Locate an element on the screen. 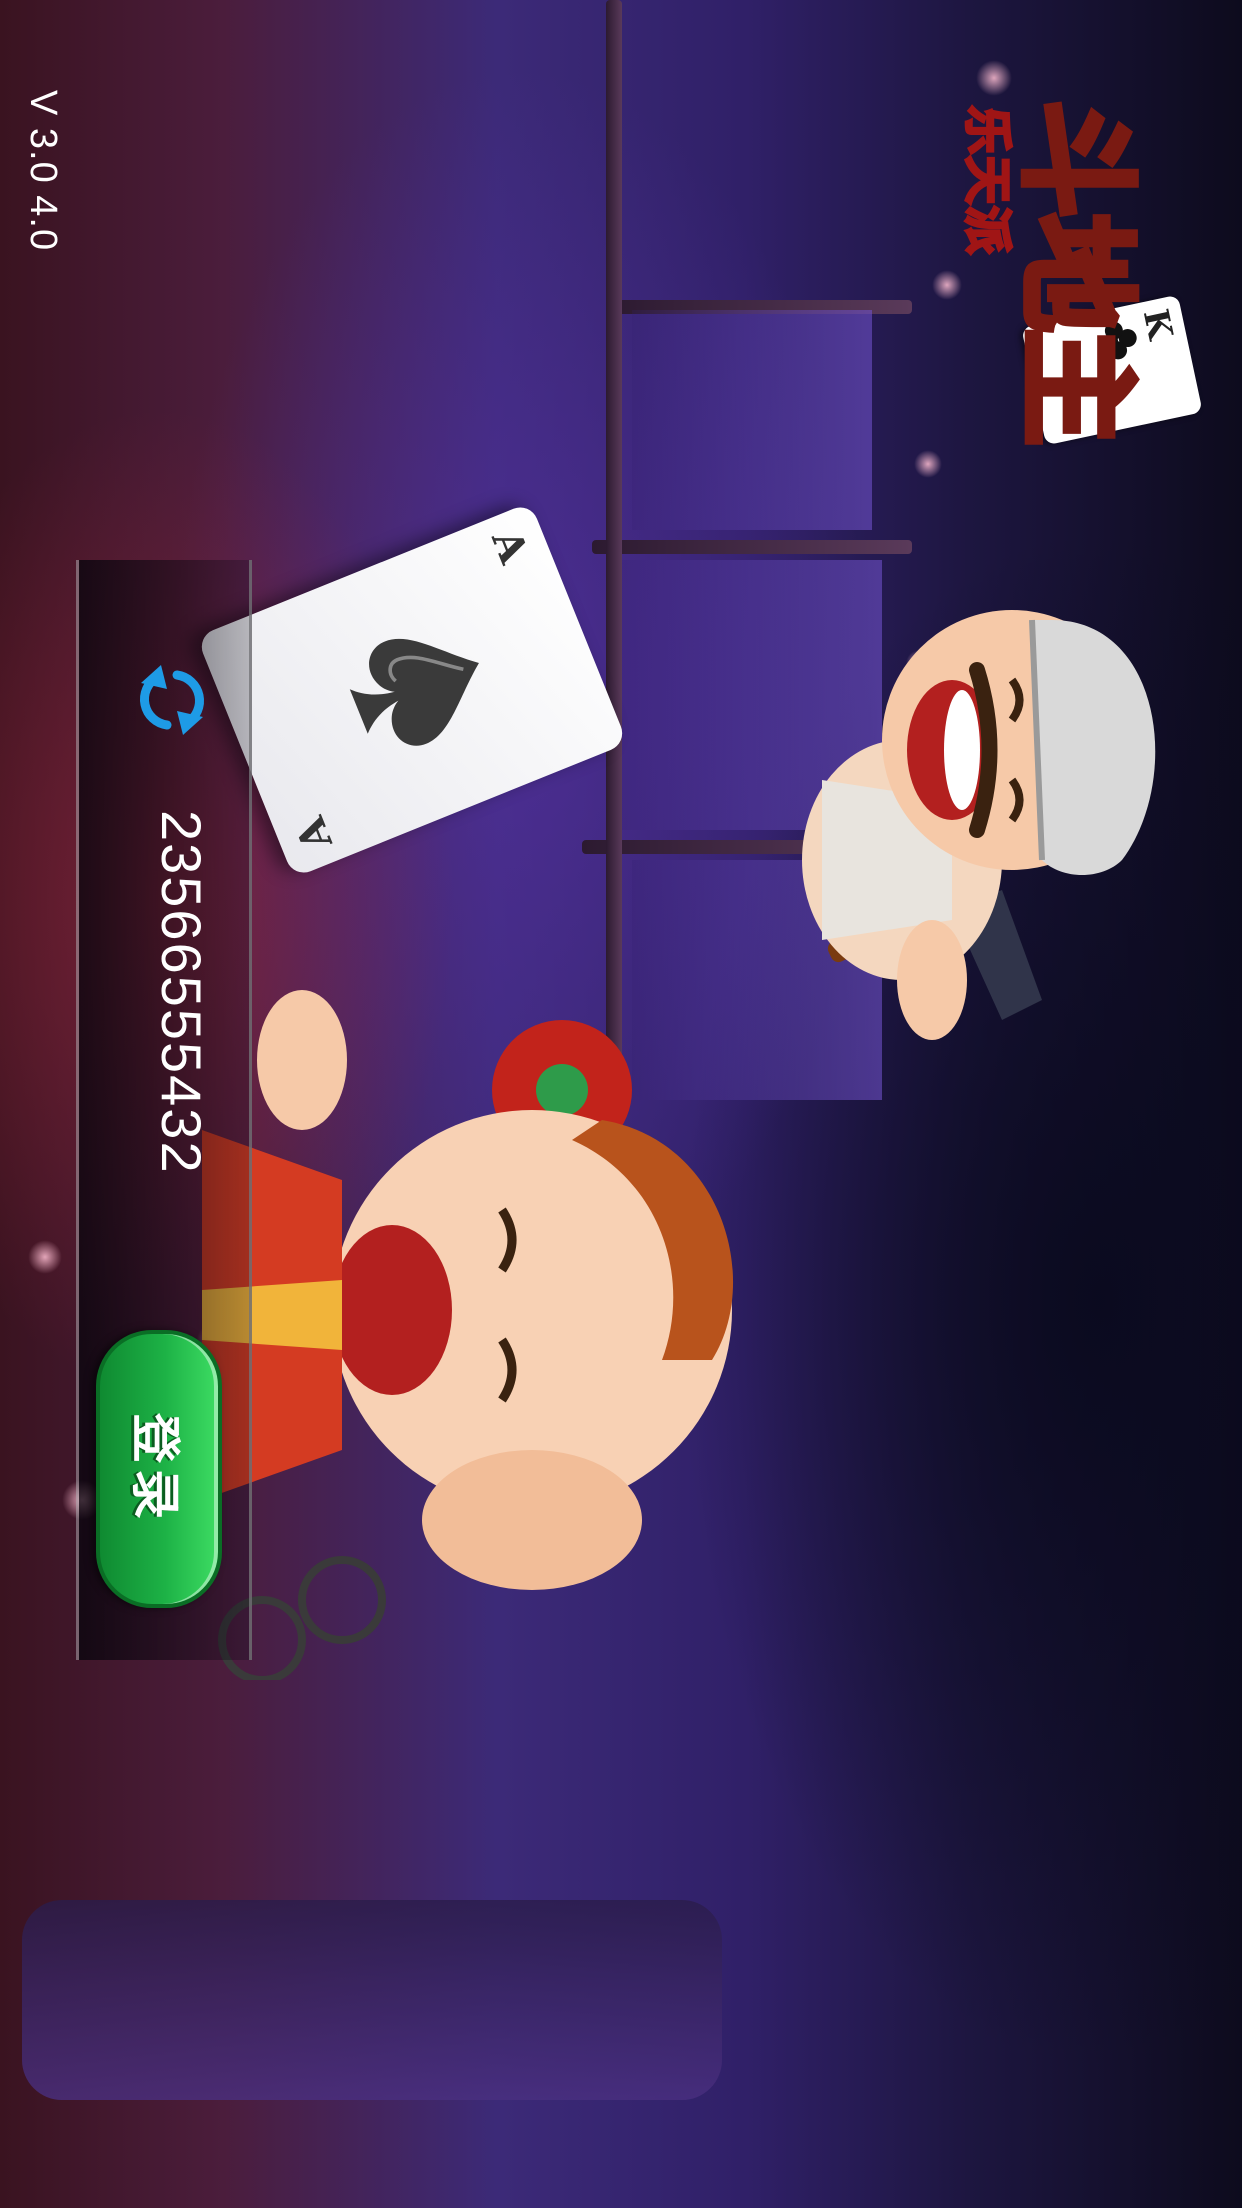 The height and width of the screenshot is (2208, 1242). version-label: V 3.0 4.0 is located at coordinates (43, 171).